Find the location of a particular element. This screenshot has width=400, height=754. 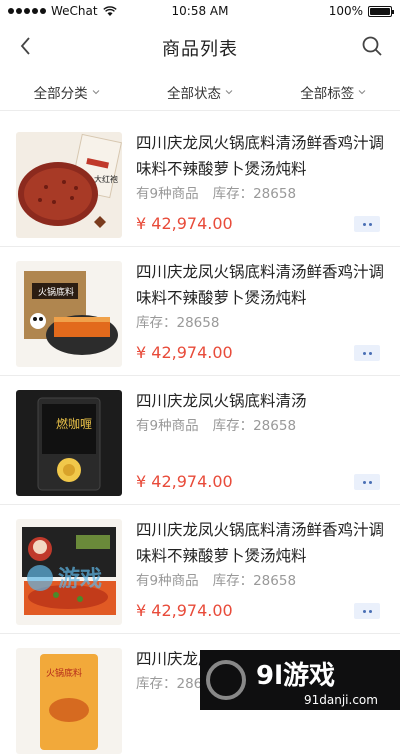

filter-status-label: 全部状态 is located at coordinates (193, 94).